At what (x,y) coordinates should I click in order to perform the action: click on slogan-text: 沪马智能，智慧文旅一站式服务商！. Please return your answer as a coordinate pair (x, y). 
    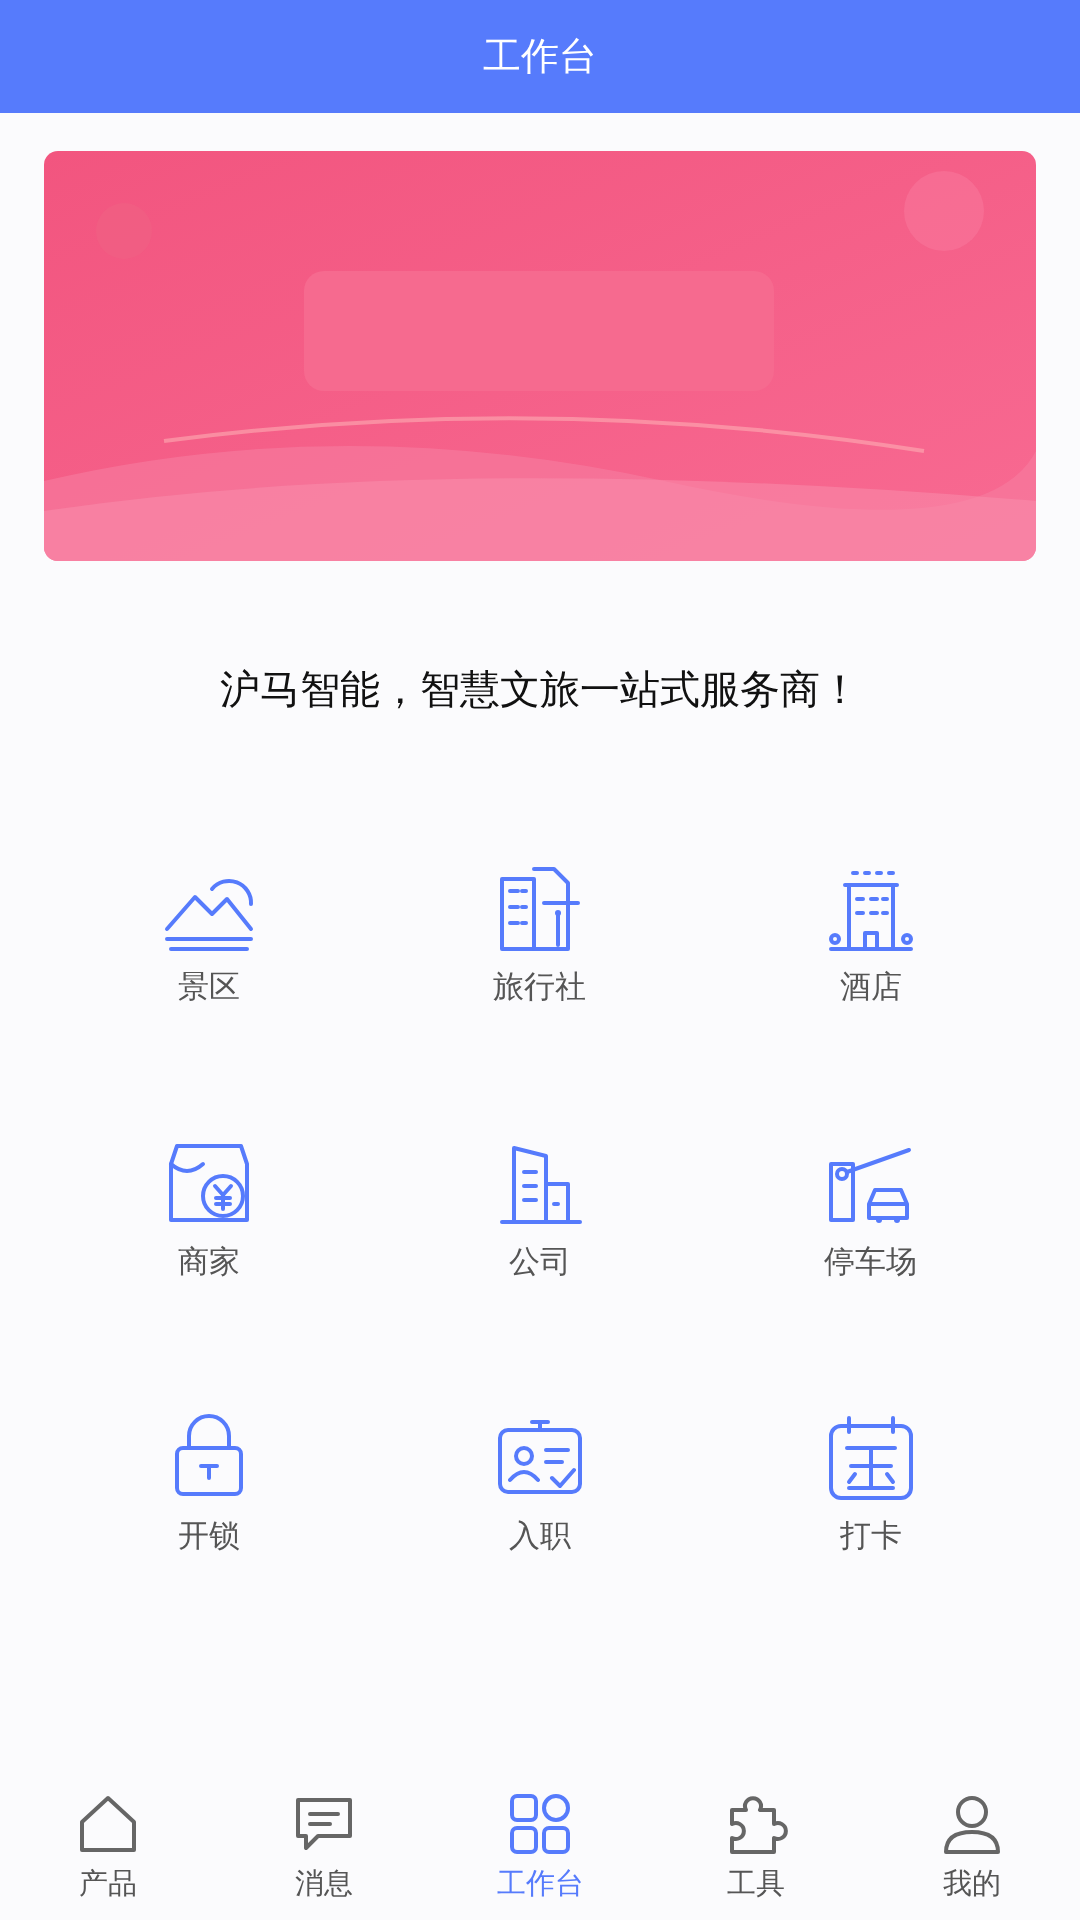
    Looking at the image, I should click on (540, 689).